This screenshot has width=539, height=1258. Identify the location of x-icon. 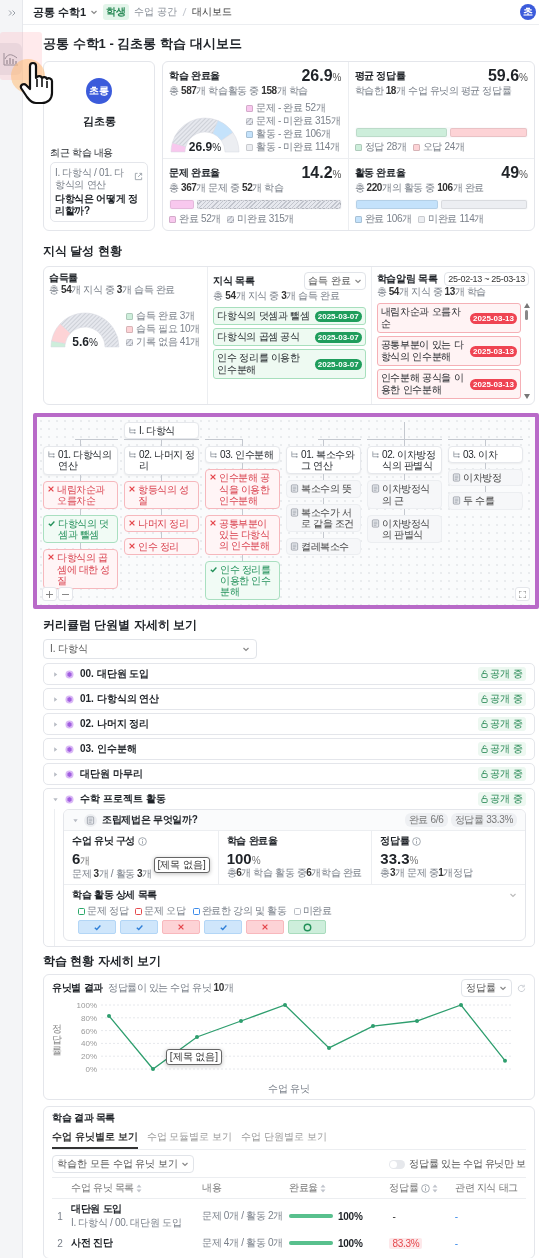
(265, 927).